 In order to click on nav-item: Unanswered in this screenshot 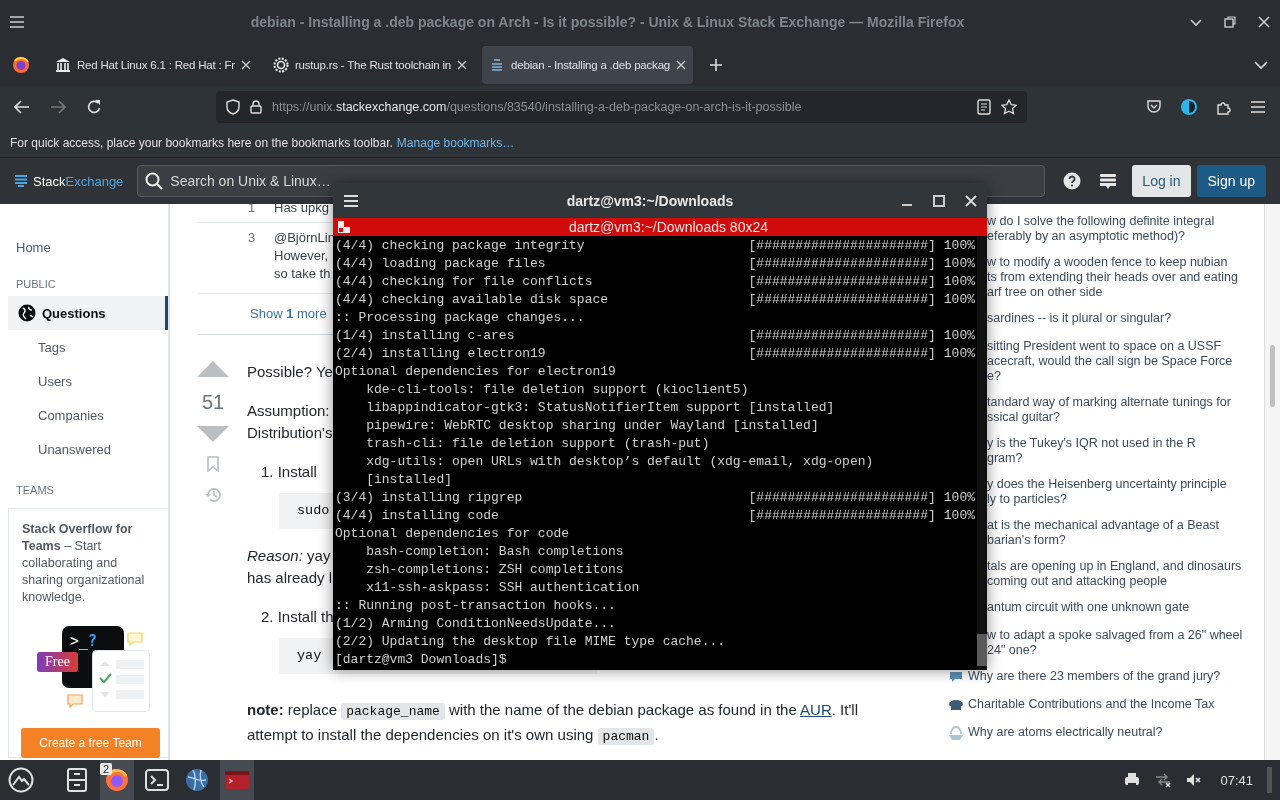, I will do `click(84, 449)`.